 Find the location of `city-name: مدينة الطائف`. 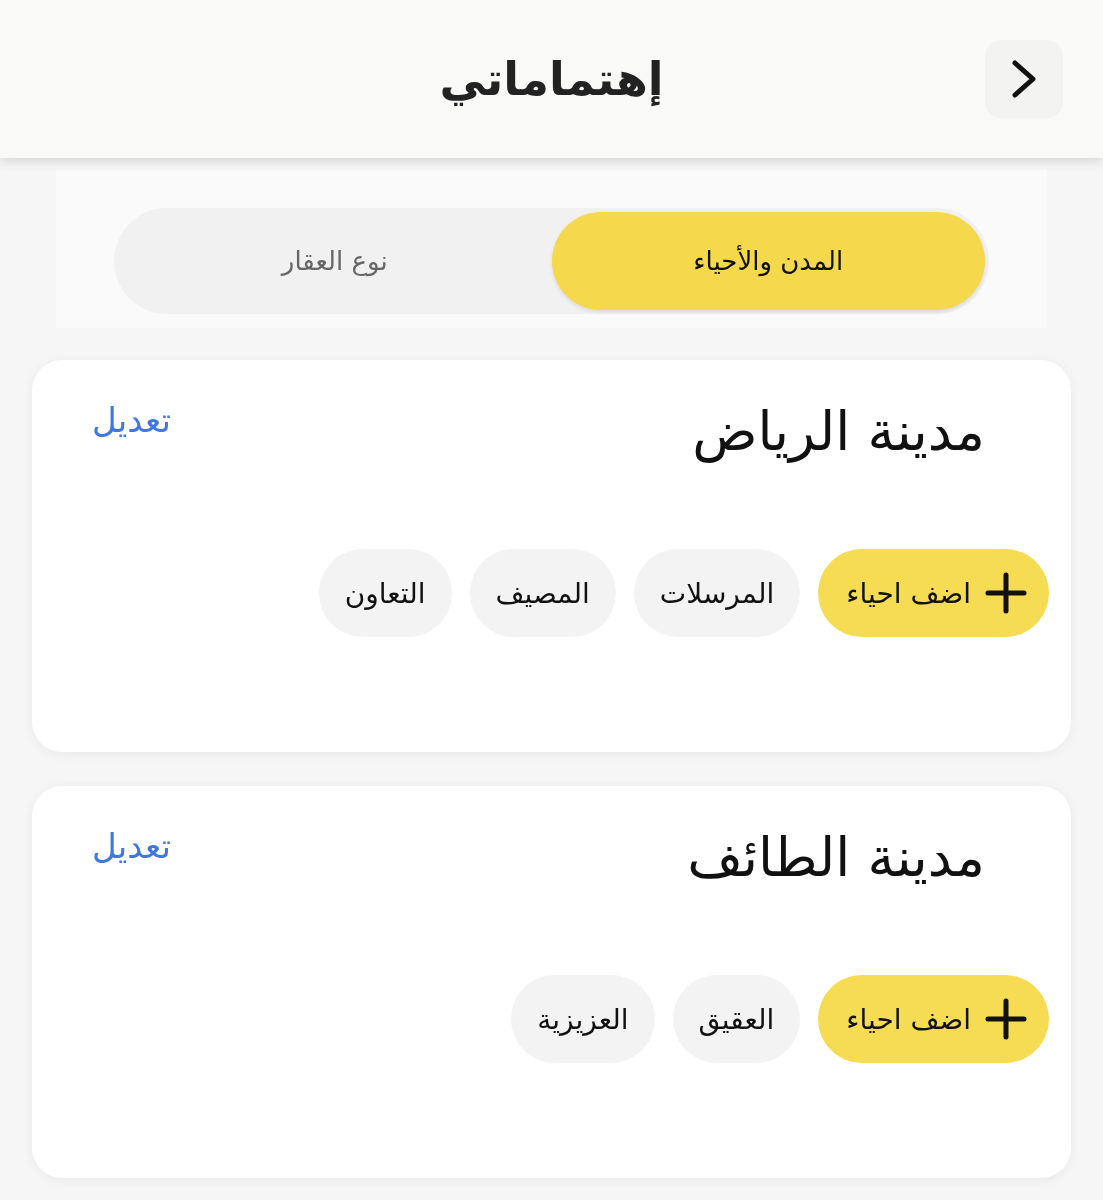

city-name: مدينة الطائف is located at coordinates (836, 857).